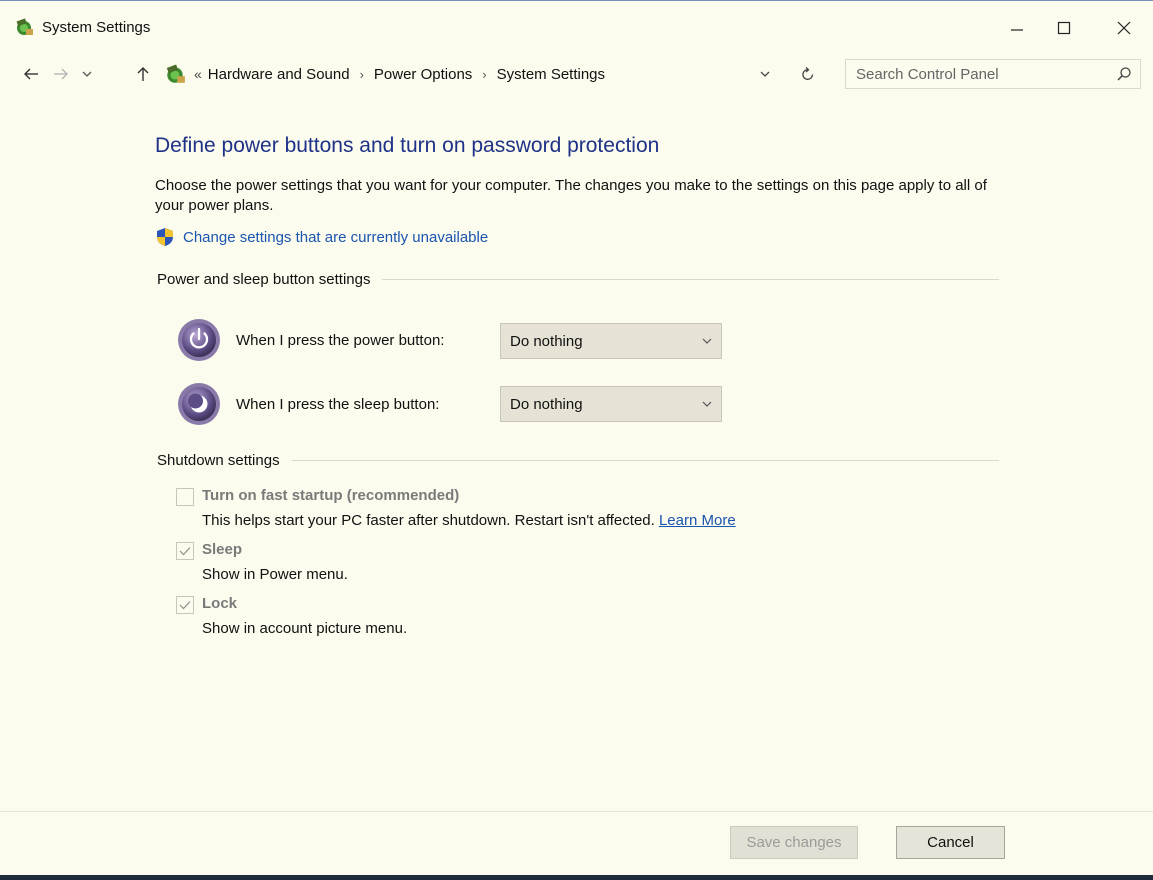 This screenshot has height=880, width=1153. What do you see at coordinates (950, 842) in the screenshot?
I see `cancel-button: Cancel` at bounding box center [950, 842].